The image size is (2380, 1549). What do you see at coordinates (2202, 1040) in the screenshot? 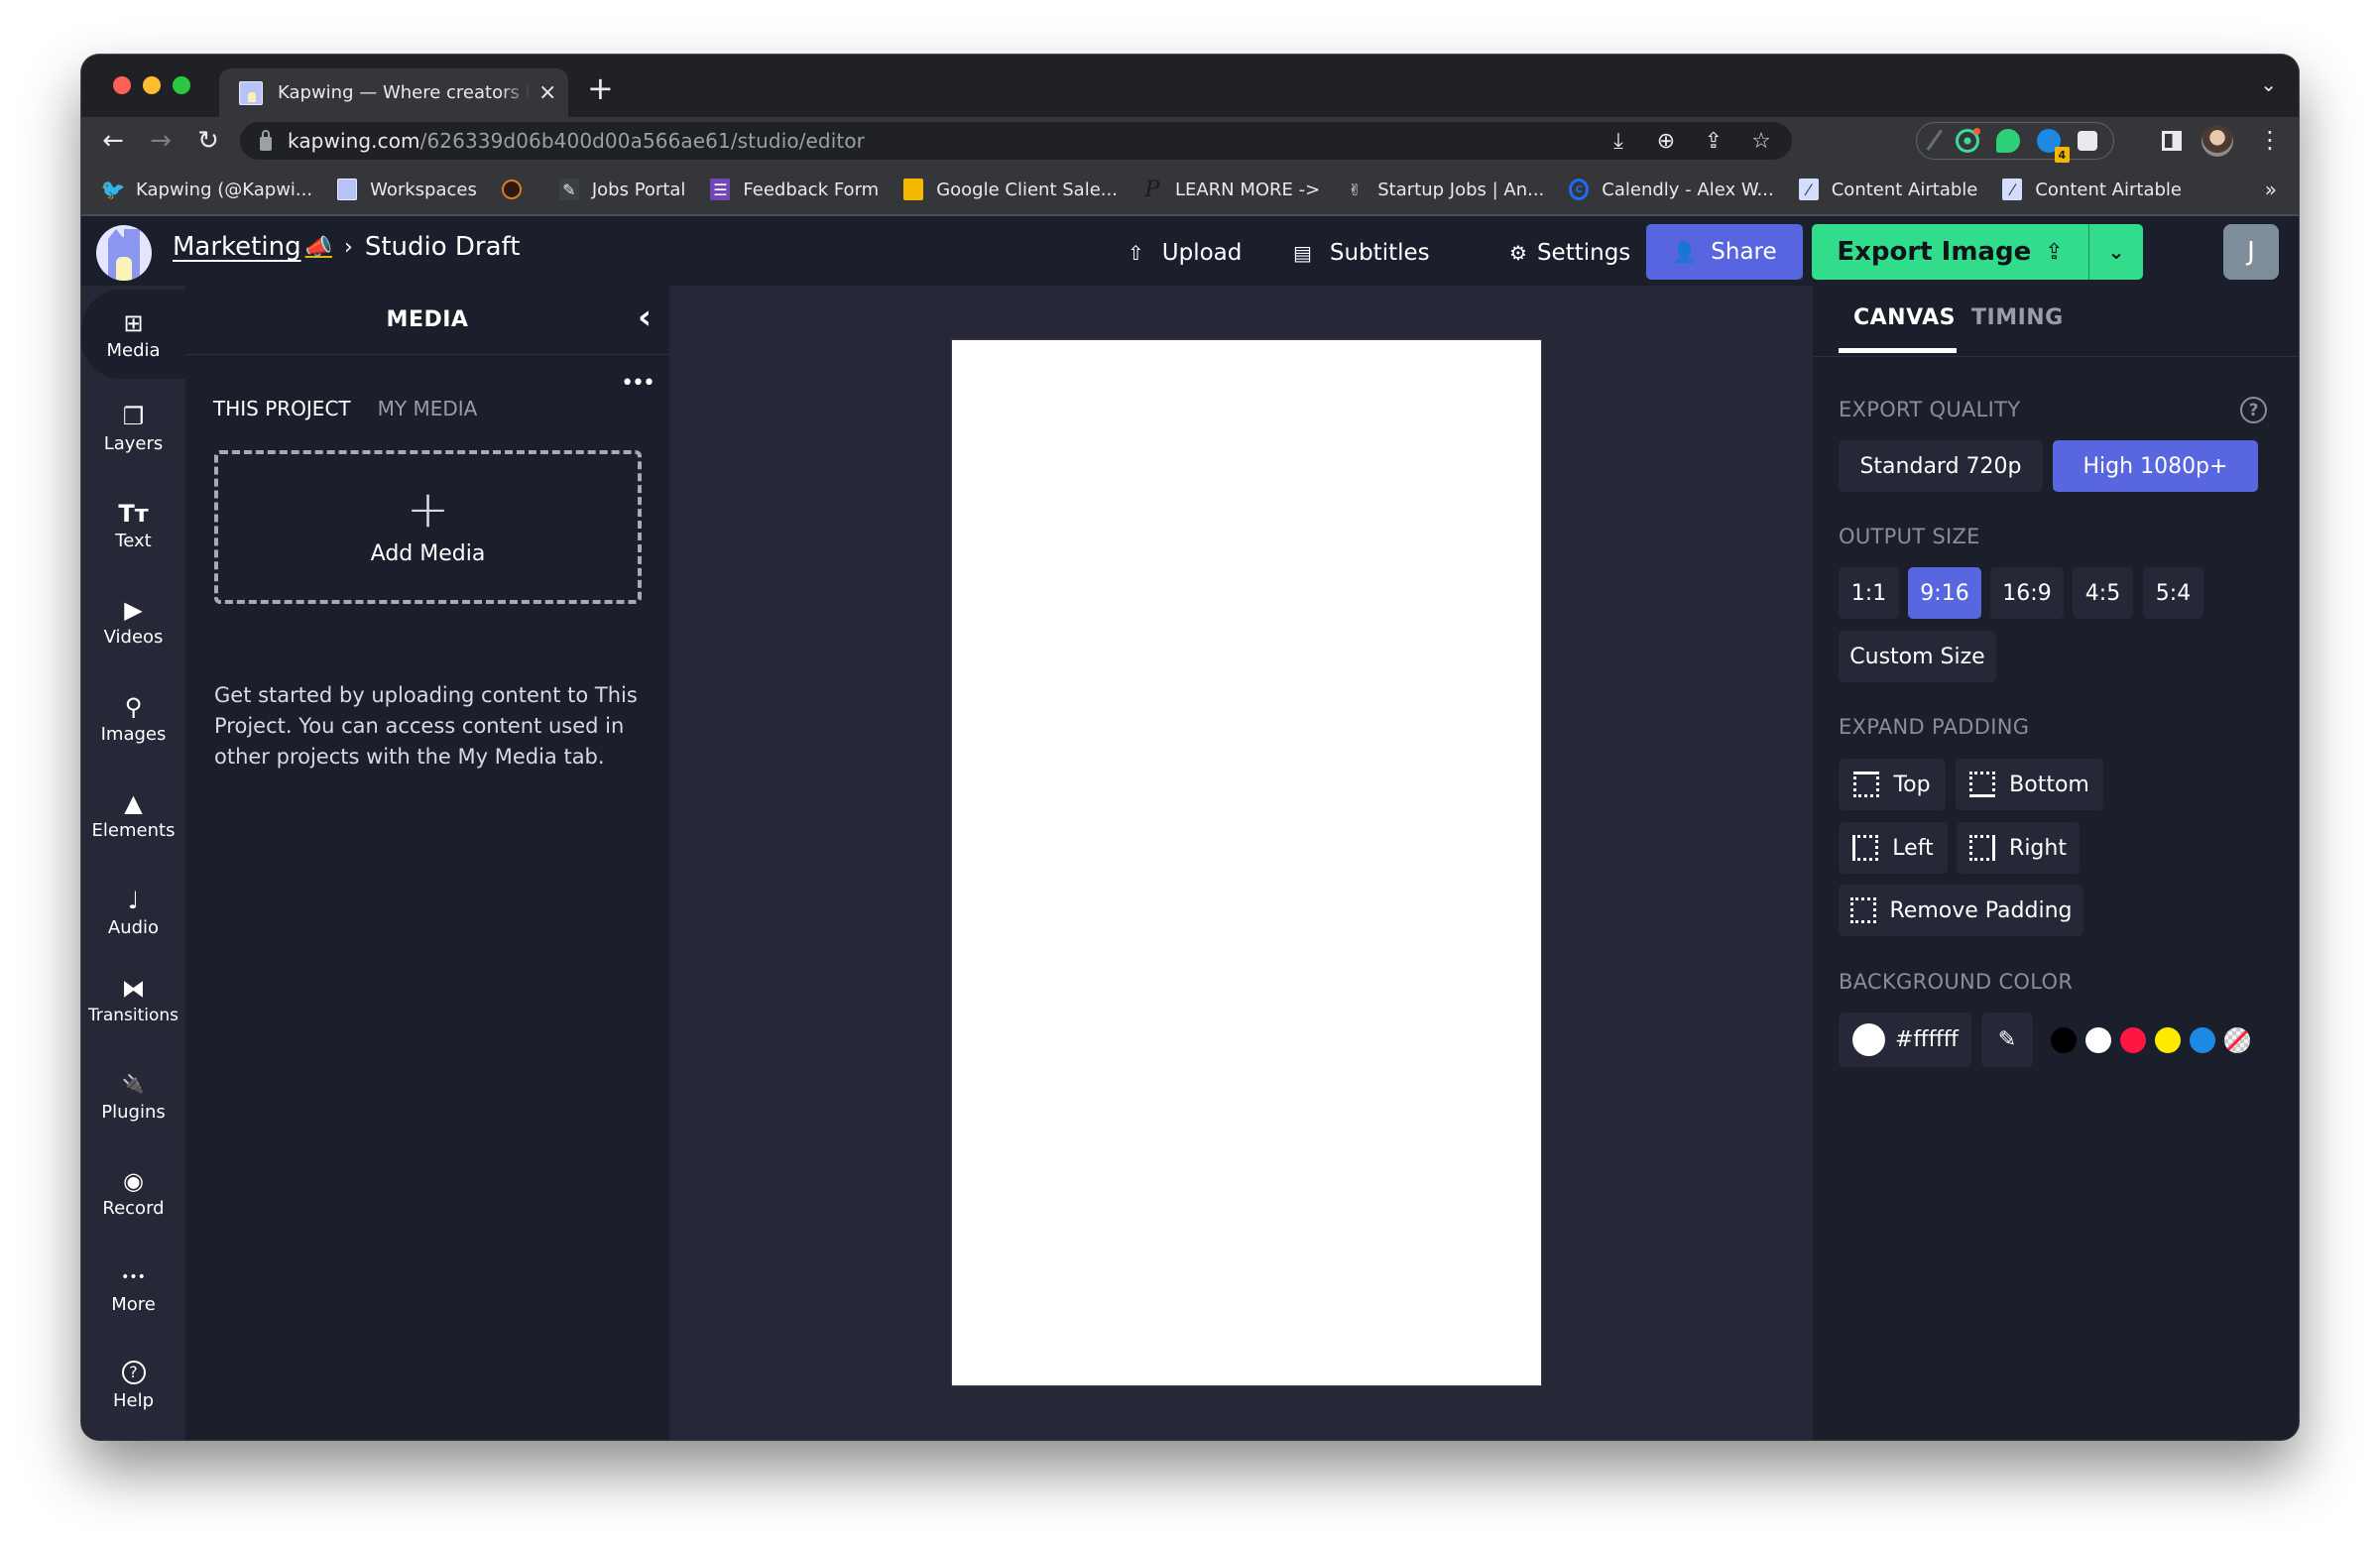
I see `swatch-blue` at bounding box center [2202, 1040].